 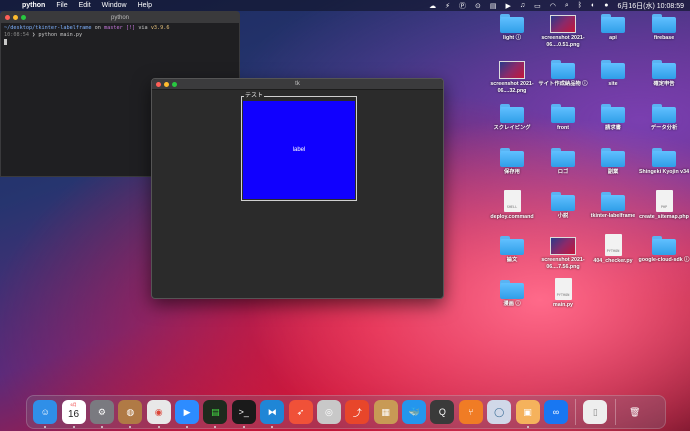 What do you see at coordinates (120, 17) in the screenshot?
I see `terminal-titlebar: python` at bounding box center [120, 17].